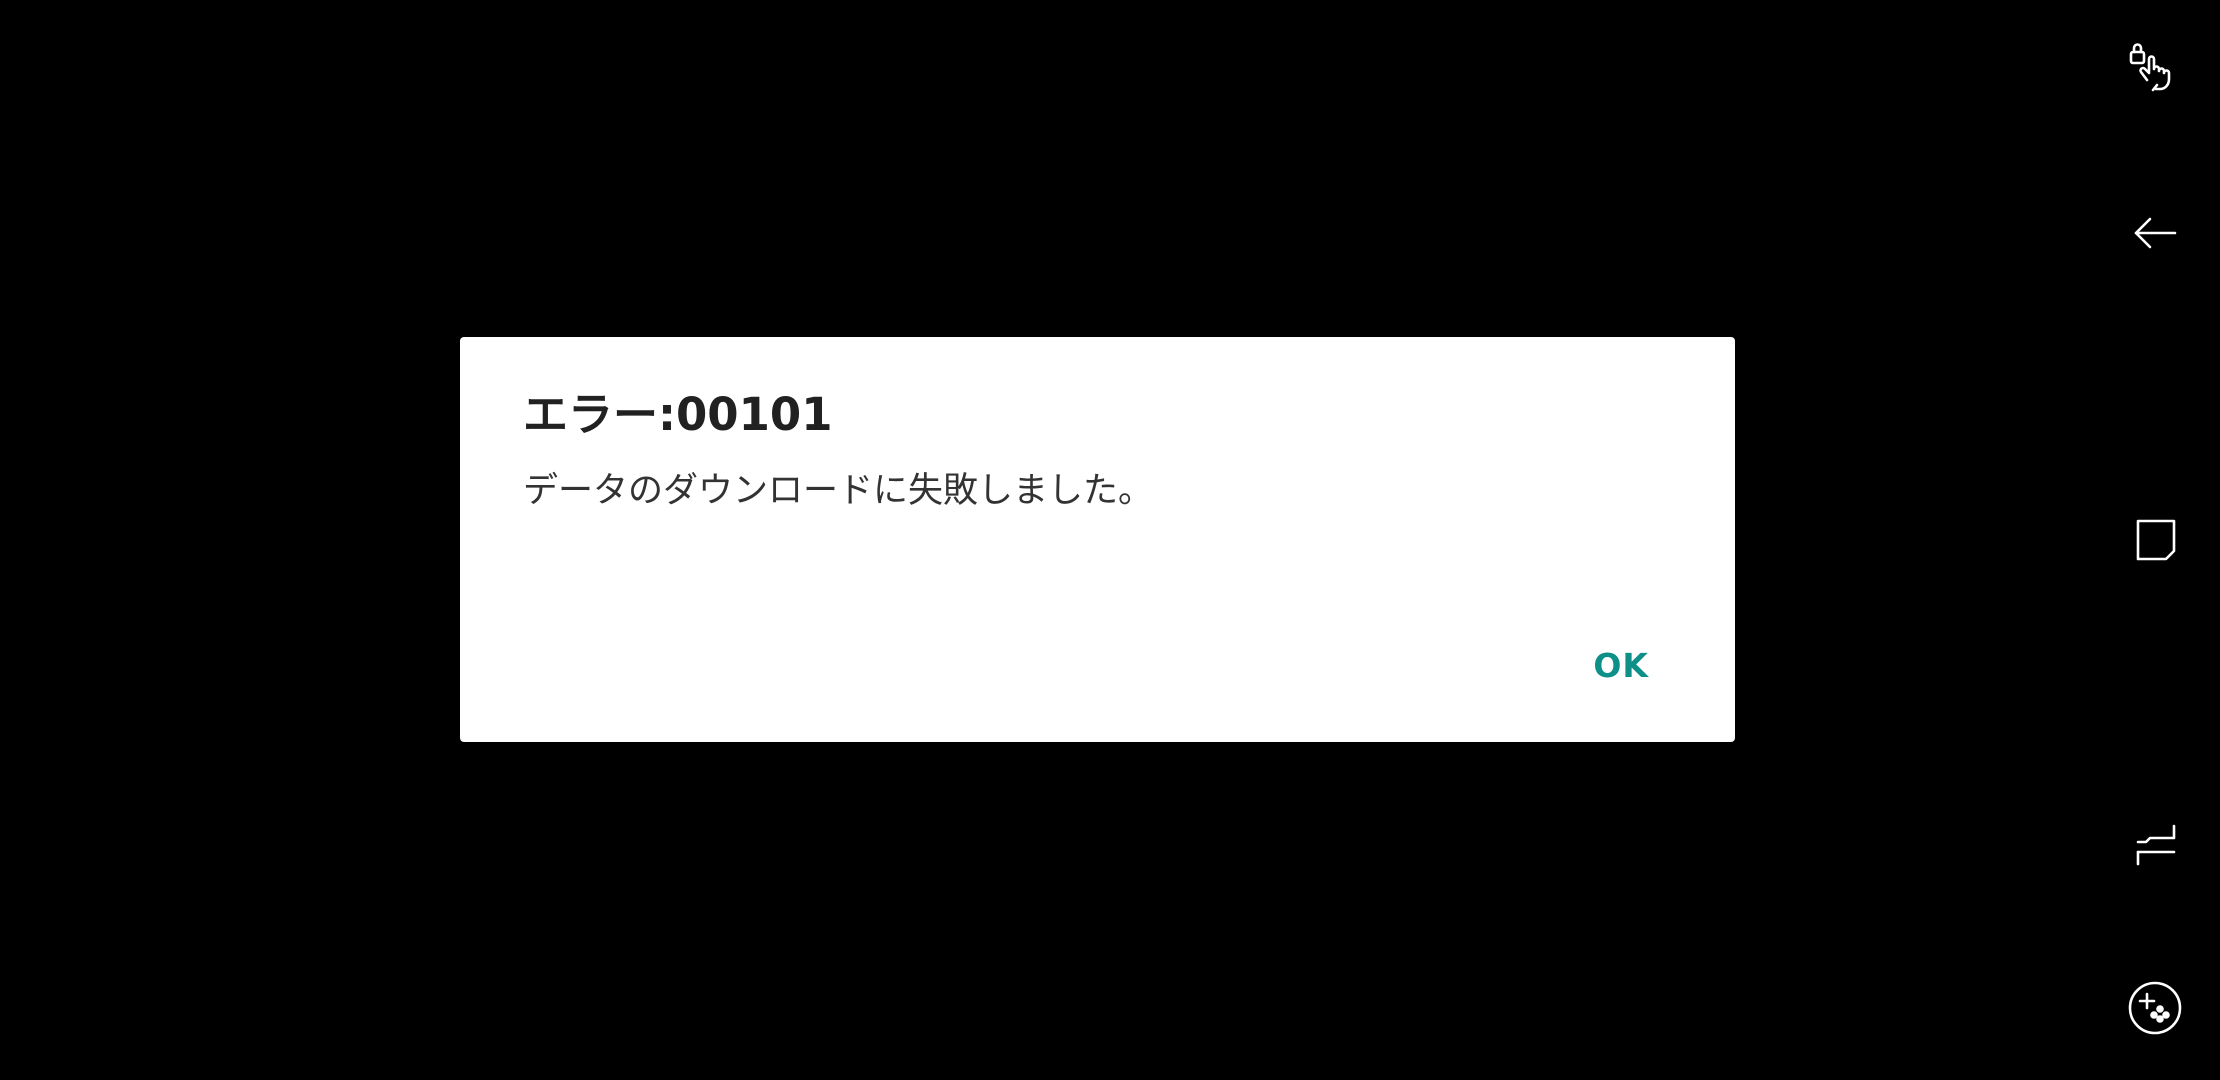 This screenshot has height=1080, width=2220. What do you see at coordinates (838, 491) in the screenshot?
I see `dialog-message: データのダウンロードに失敗しました。` at bounding box center [838, 491].